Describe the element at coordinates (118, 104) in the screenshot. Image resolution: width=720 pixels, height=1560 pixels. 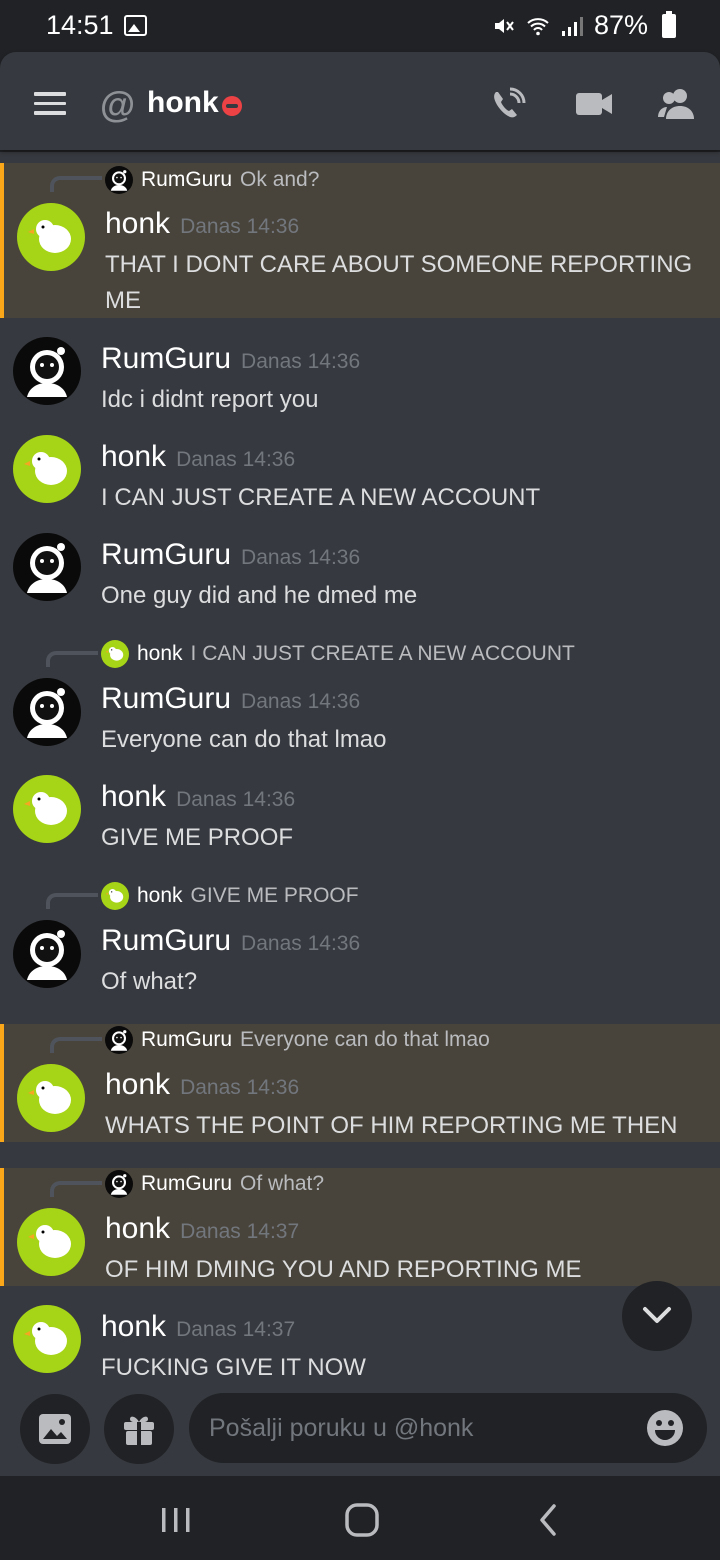
I see `at-icon: @` at that location.